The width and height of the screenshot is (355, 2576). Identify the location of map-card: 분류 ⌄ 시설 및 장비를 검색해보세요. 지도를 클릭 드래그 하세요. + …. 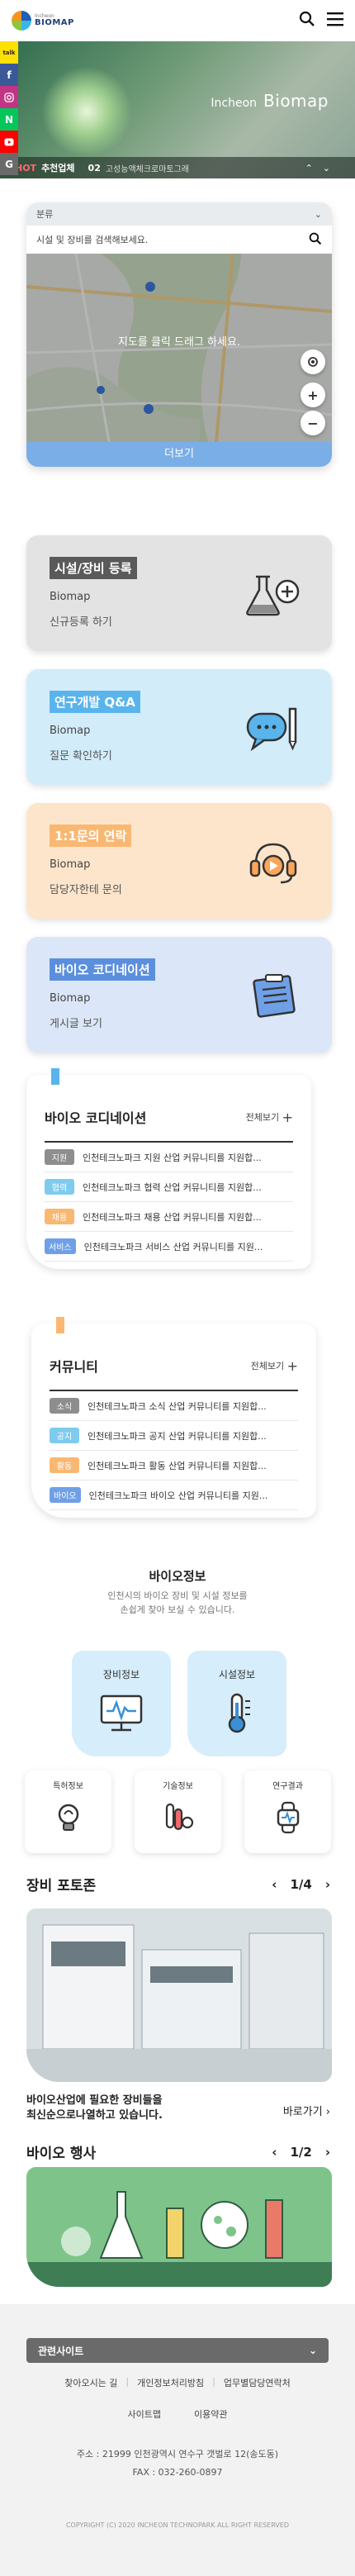
(179, 334).